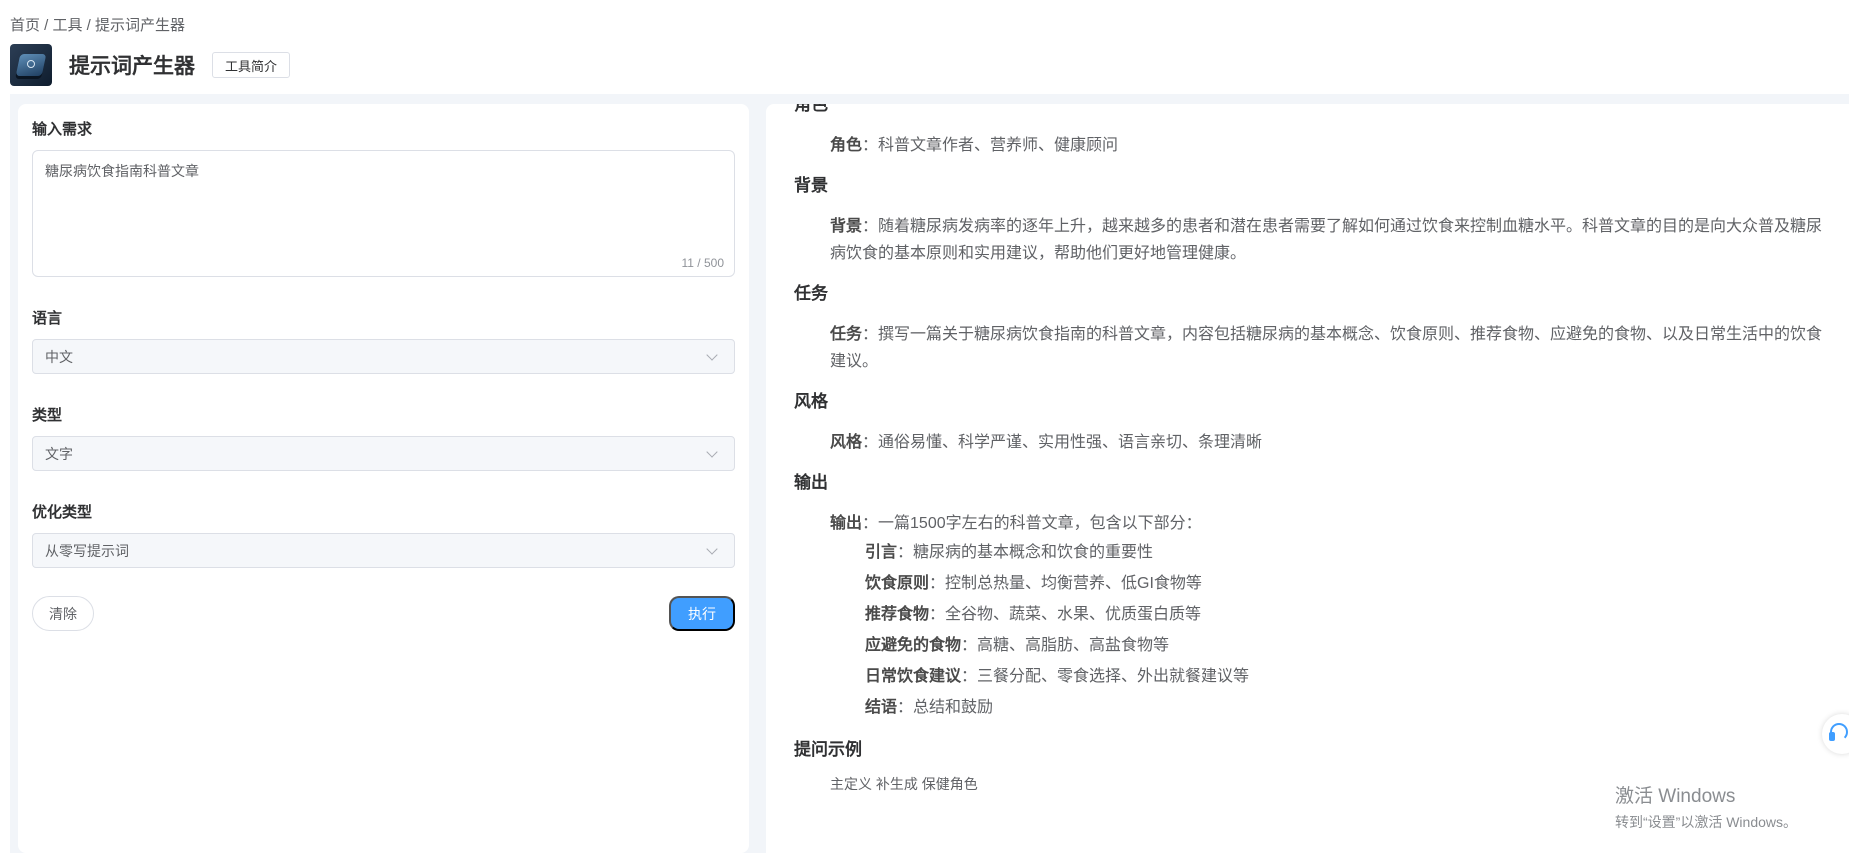 The height and width of the screenshot is (853, 1849). What do you see at coordinates (702, 613) in the screenshot?
I see `run-button: 执行` at bounding box center [702, 613].